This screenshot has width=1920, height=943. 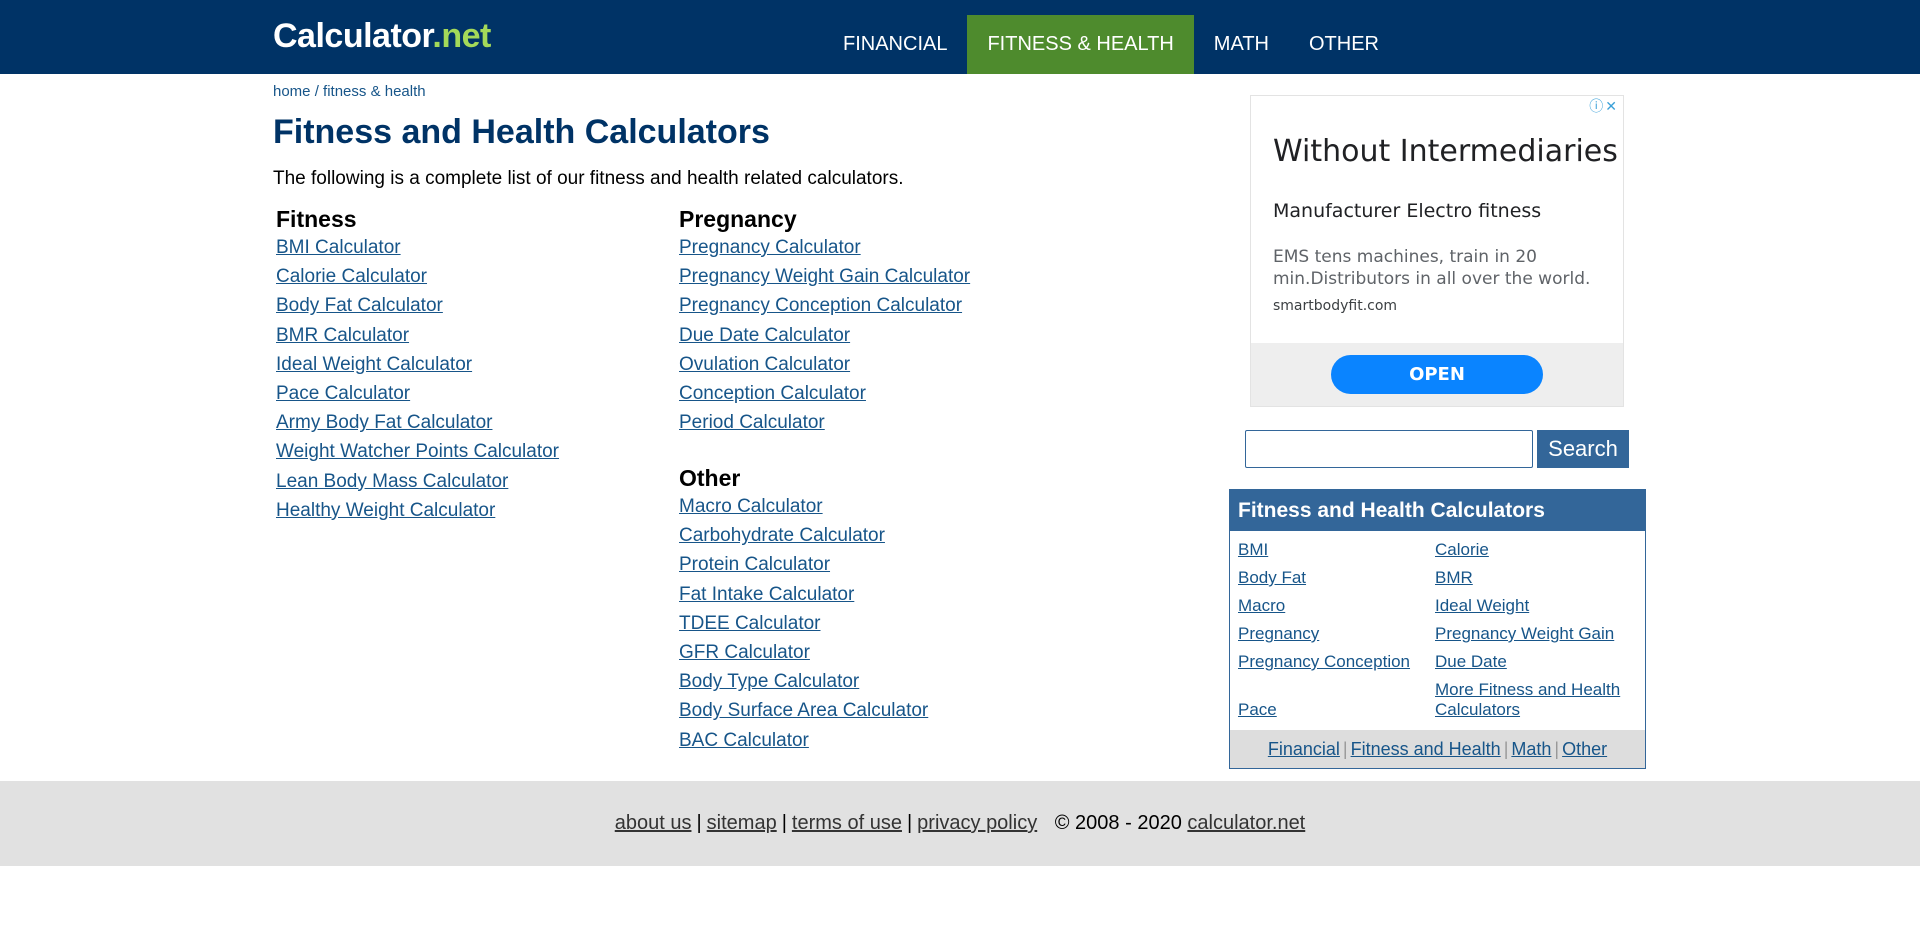 What do you see at coordinates (824, 364) in the screenshot?
I see `link-ovulation-calculator: Ovulation Calculator` at bounding box center [824, 364].